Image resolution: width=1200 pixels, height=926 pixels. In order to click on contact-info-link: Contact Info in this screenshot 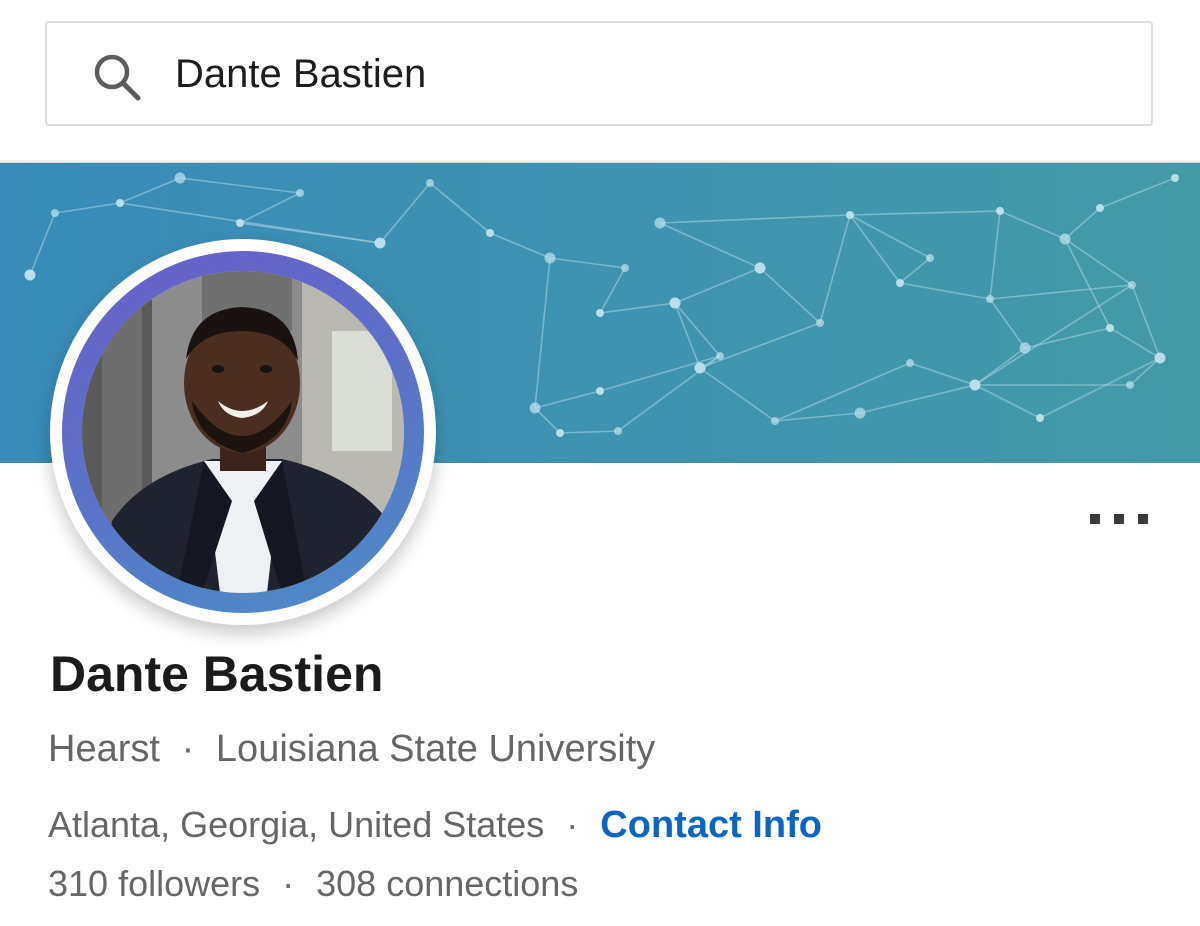, I will do `click(711, 825)`.